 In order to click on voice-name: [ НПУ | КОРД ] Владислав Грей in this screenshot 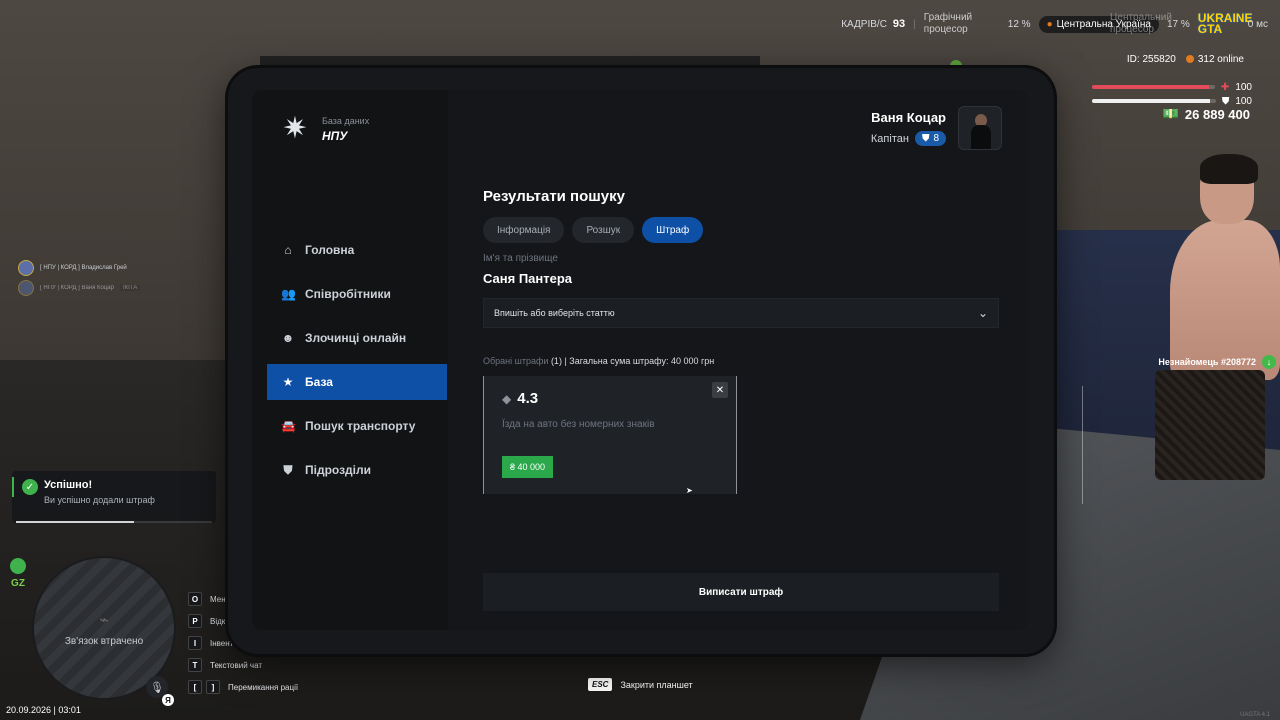, I will do `click(83, 268)`.